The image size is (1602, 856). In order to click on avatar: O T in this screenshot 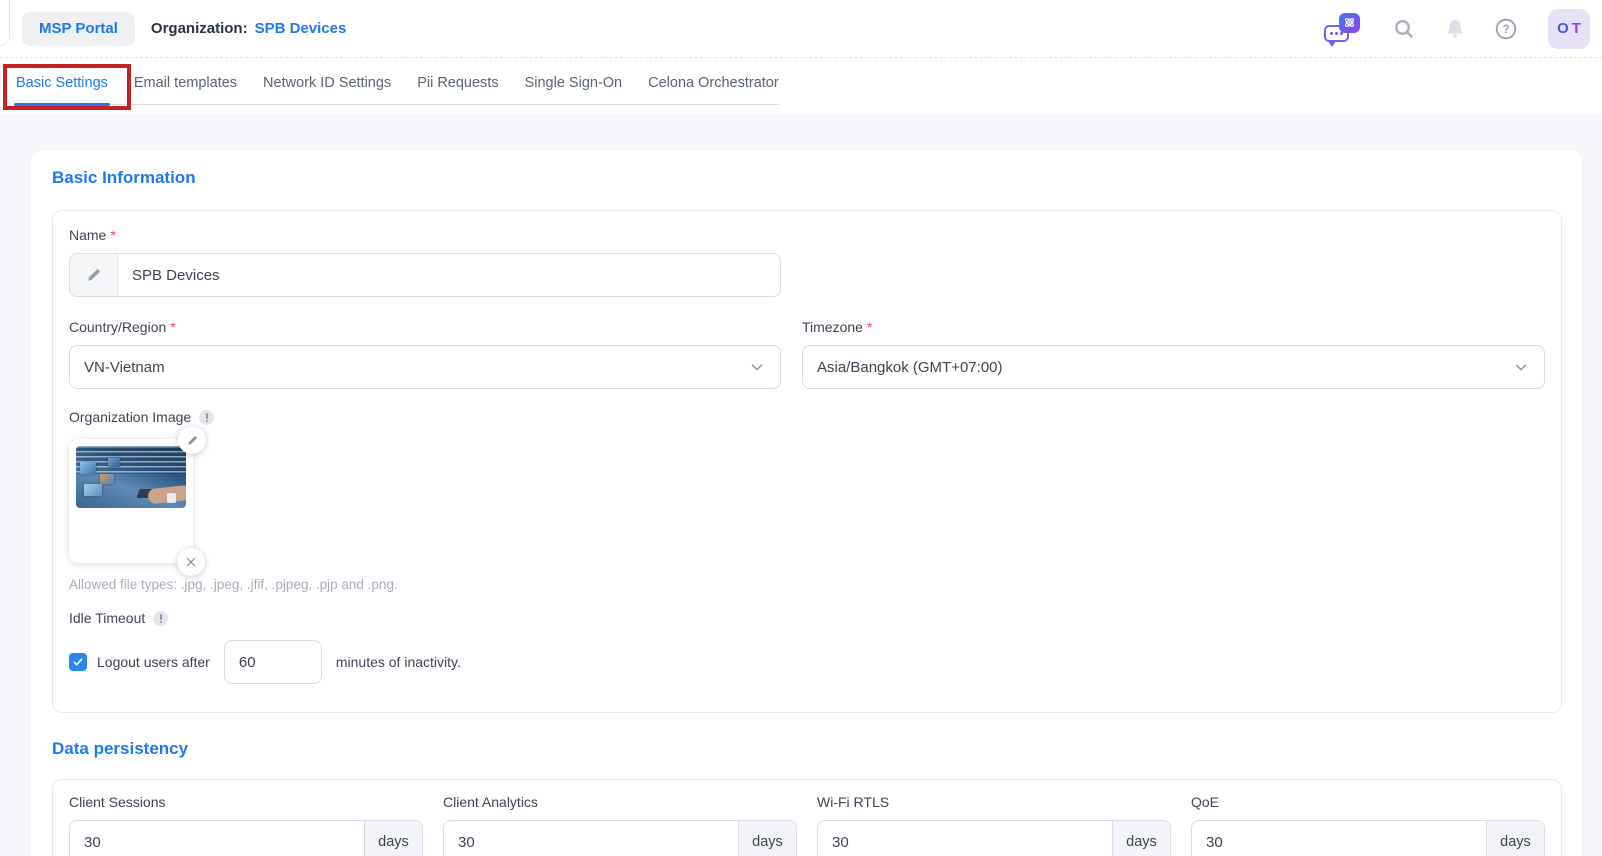, I will do `click(1569, 28)`.